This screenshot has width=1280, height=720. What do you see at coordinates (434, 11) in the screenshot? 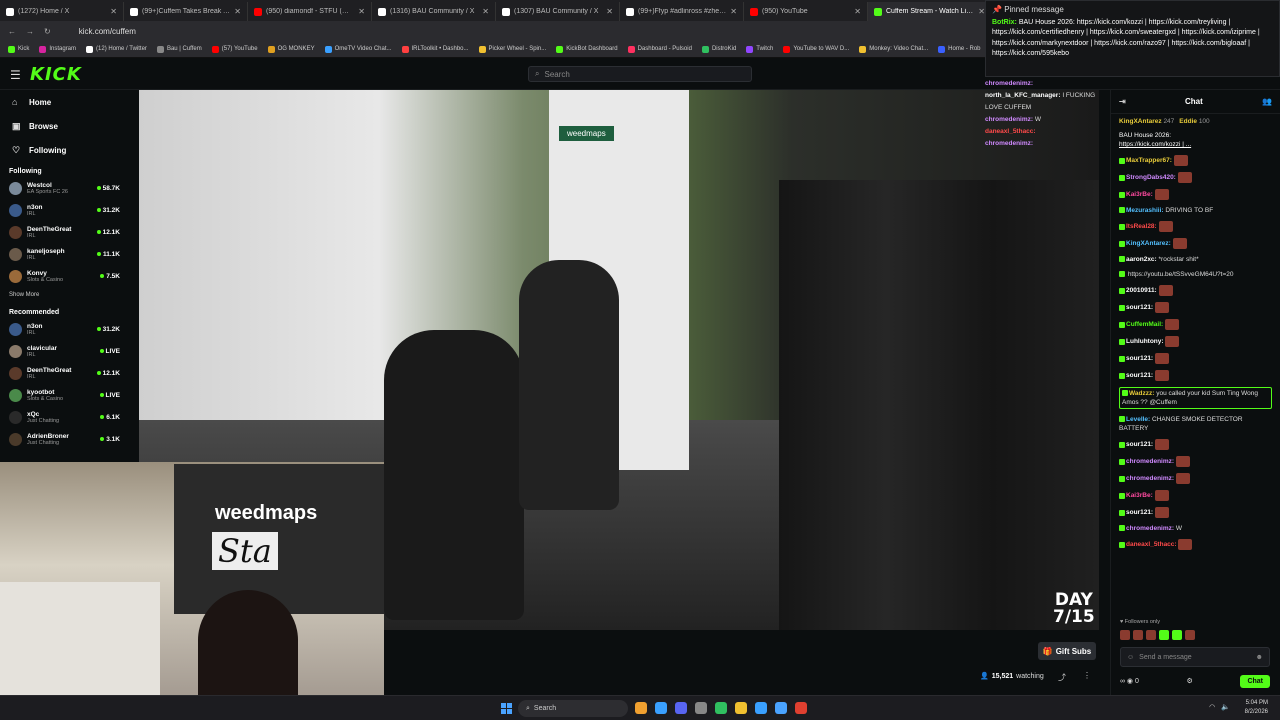
I see `browser-tab: (1316) BAU Community / X ✕` at bounding box center [434, 11].